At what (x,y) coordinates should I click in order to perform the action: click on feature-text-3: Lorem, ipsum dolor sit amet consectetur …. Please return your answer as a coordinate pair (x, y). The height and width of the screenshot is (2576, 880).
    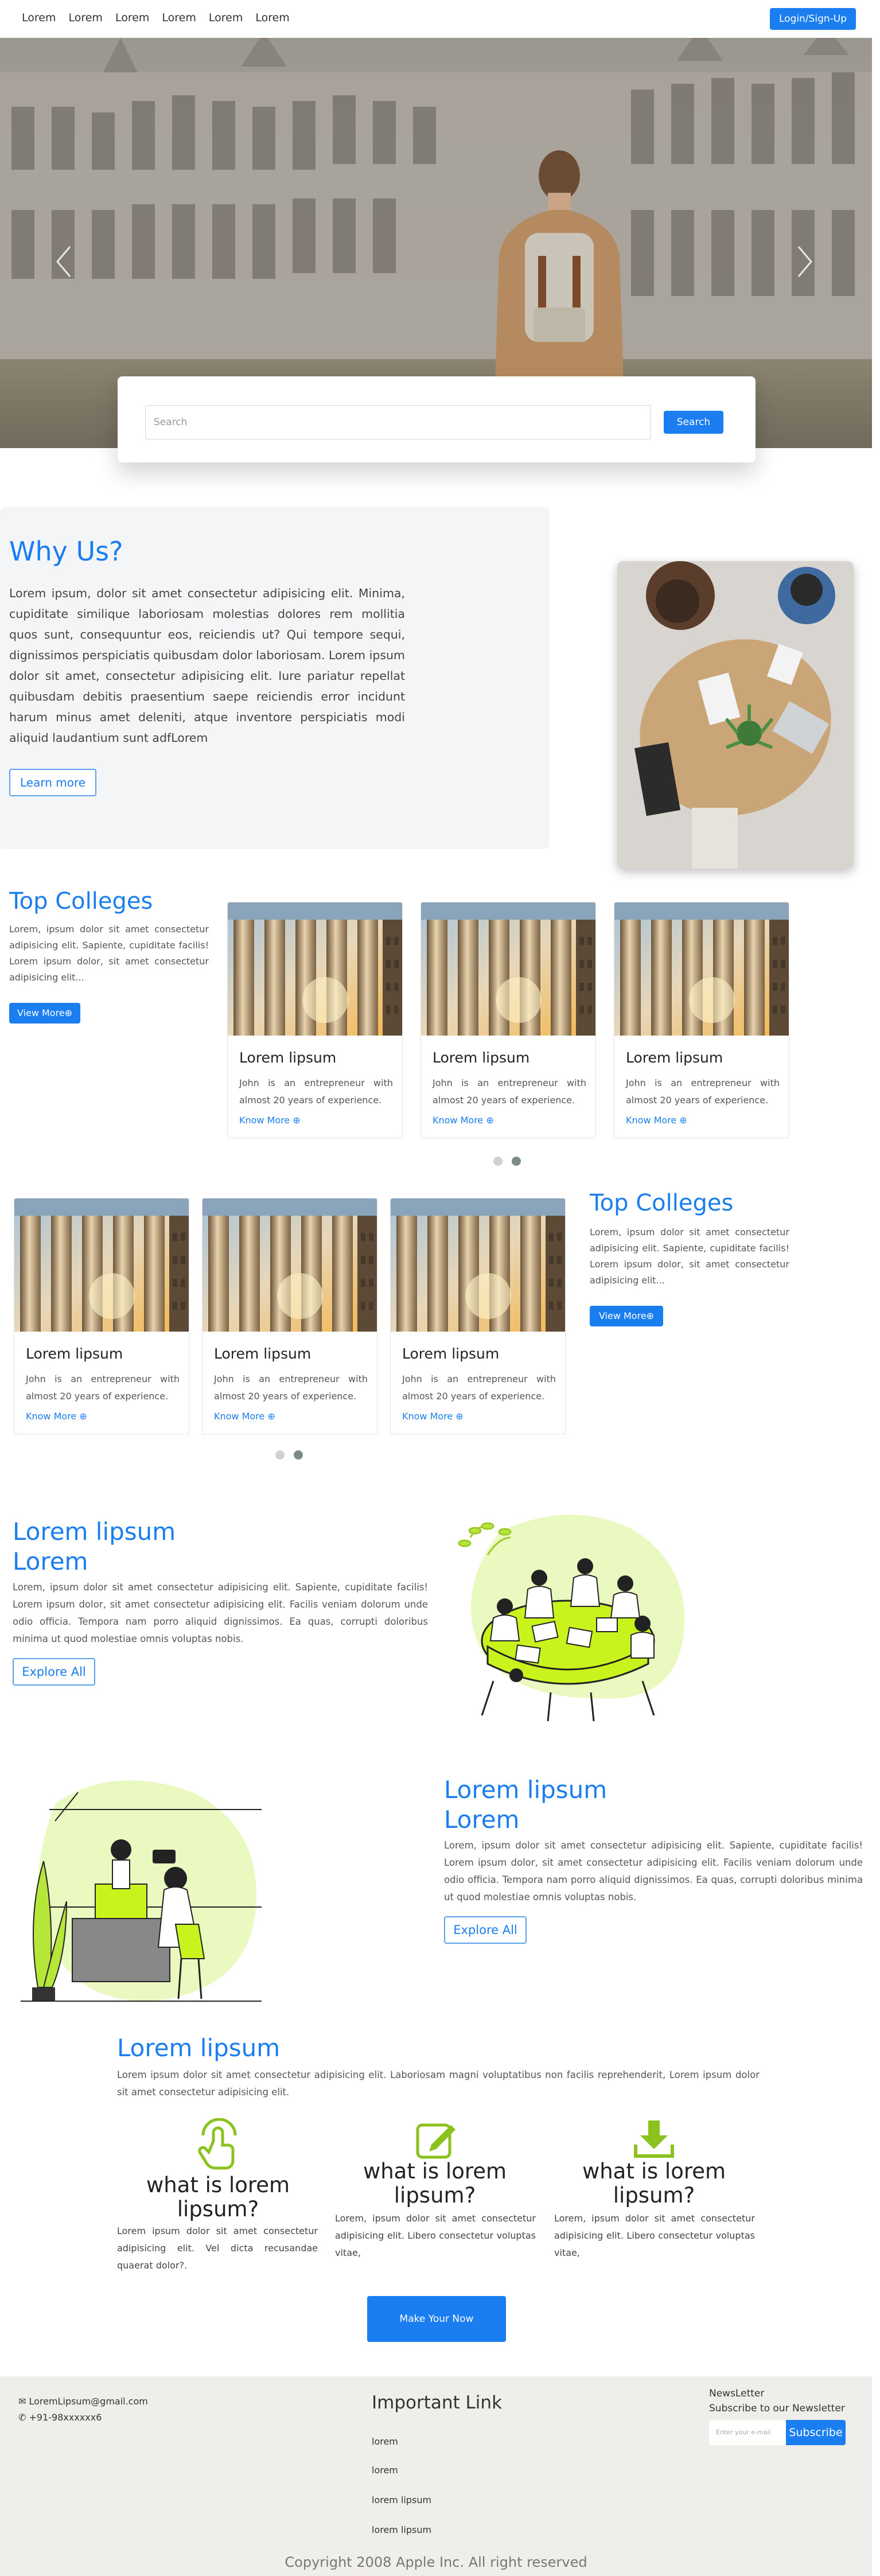
    Looking at the image, I should click on (654, 2235).